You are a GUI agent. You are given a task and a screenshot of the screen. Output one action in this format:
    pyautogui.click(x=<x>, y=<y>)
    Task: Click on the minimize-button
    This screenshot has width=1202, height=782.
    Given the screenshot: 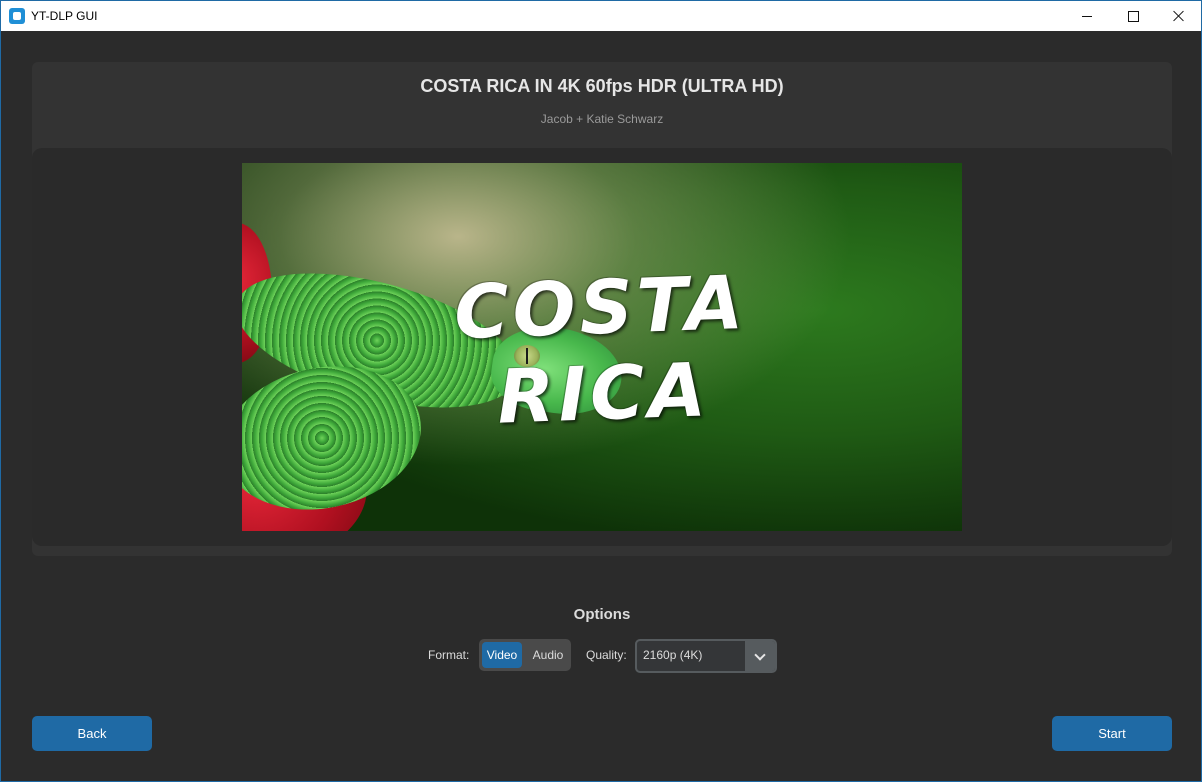 What is the action you would take?
    pyautogui.click(x=1087, y=16)
    